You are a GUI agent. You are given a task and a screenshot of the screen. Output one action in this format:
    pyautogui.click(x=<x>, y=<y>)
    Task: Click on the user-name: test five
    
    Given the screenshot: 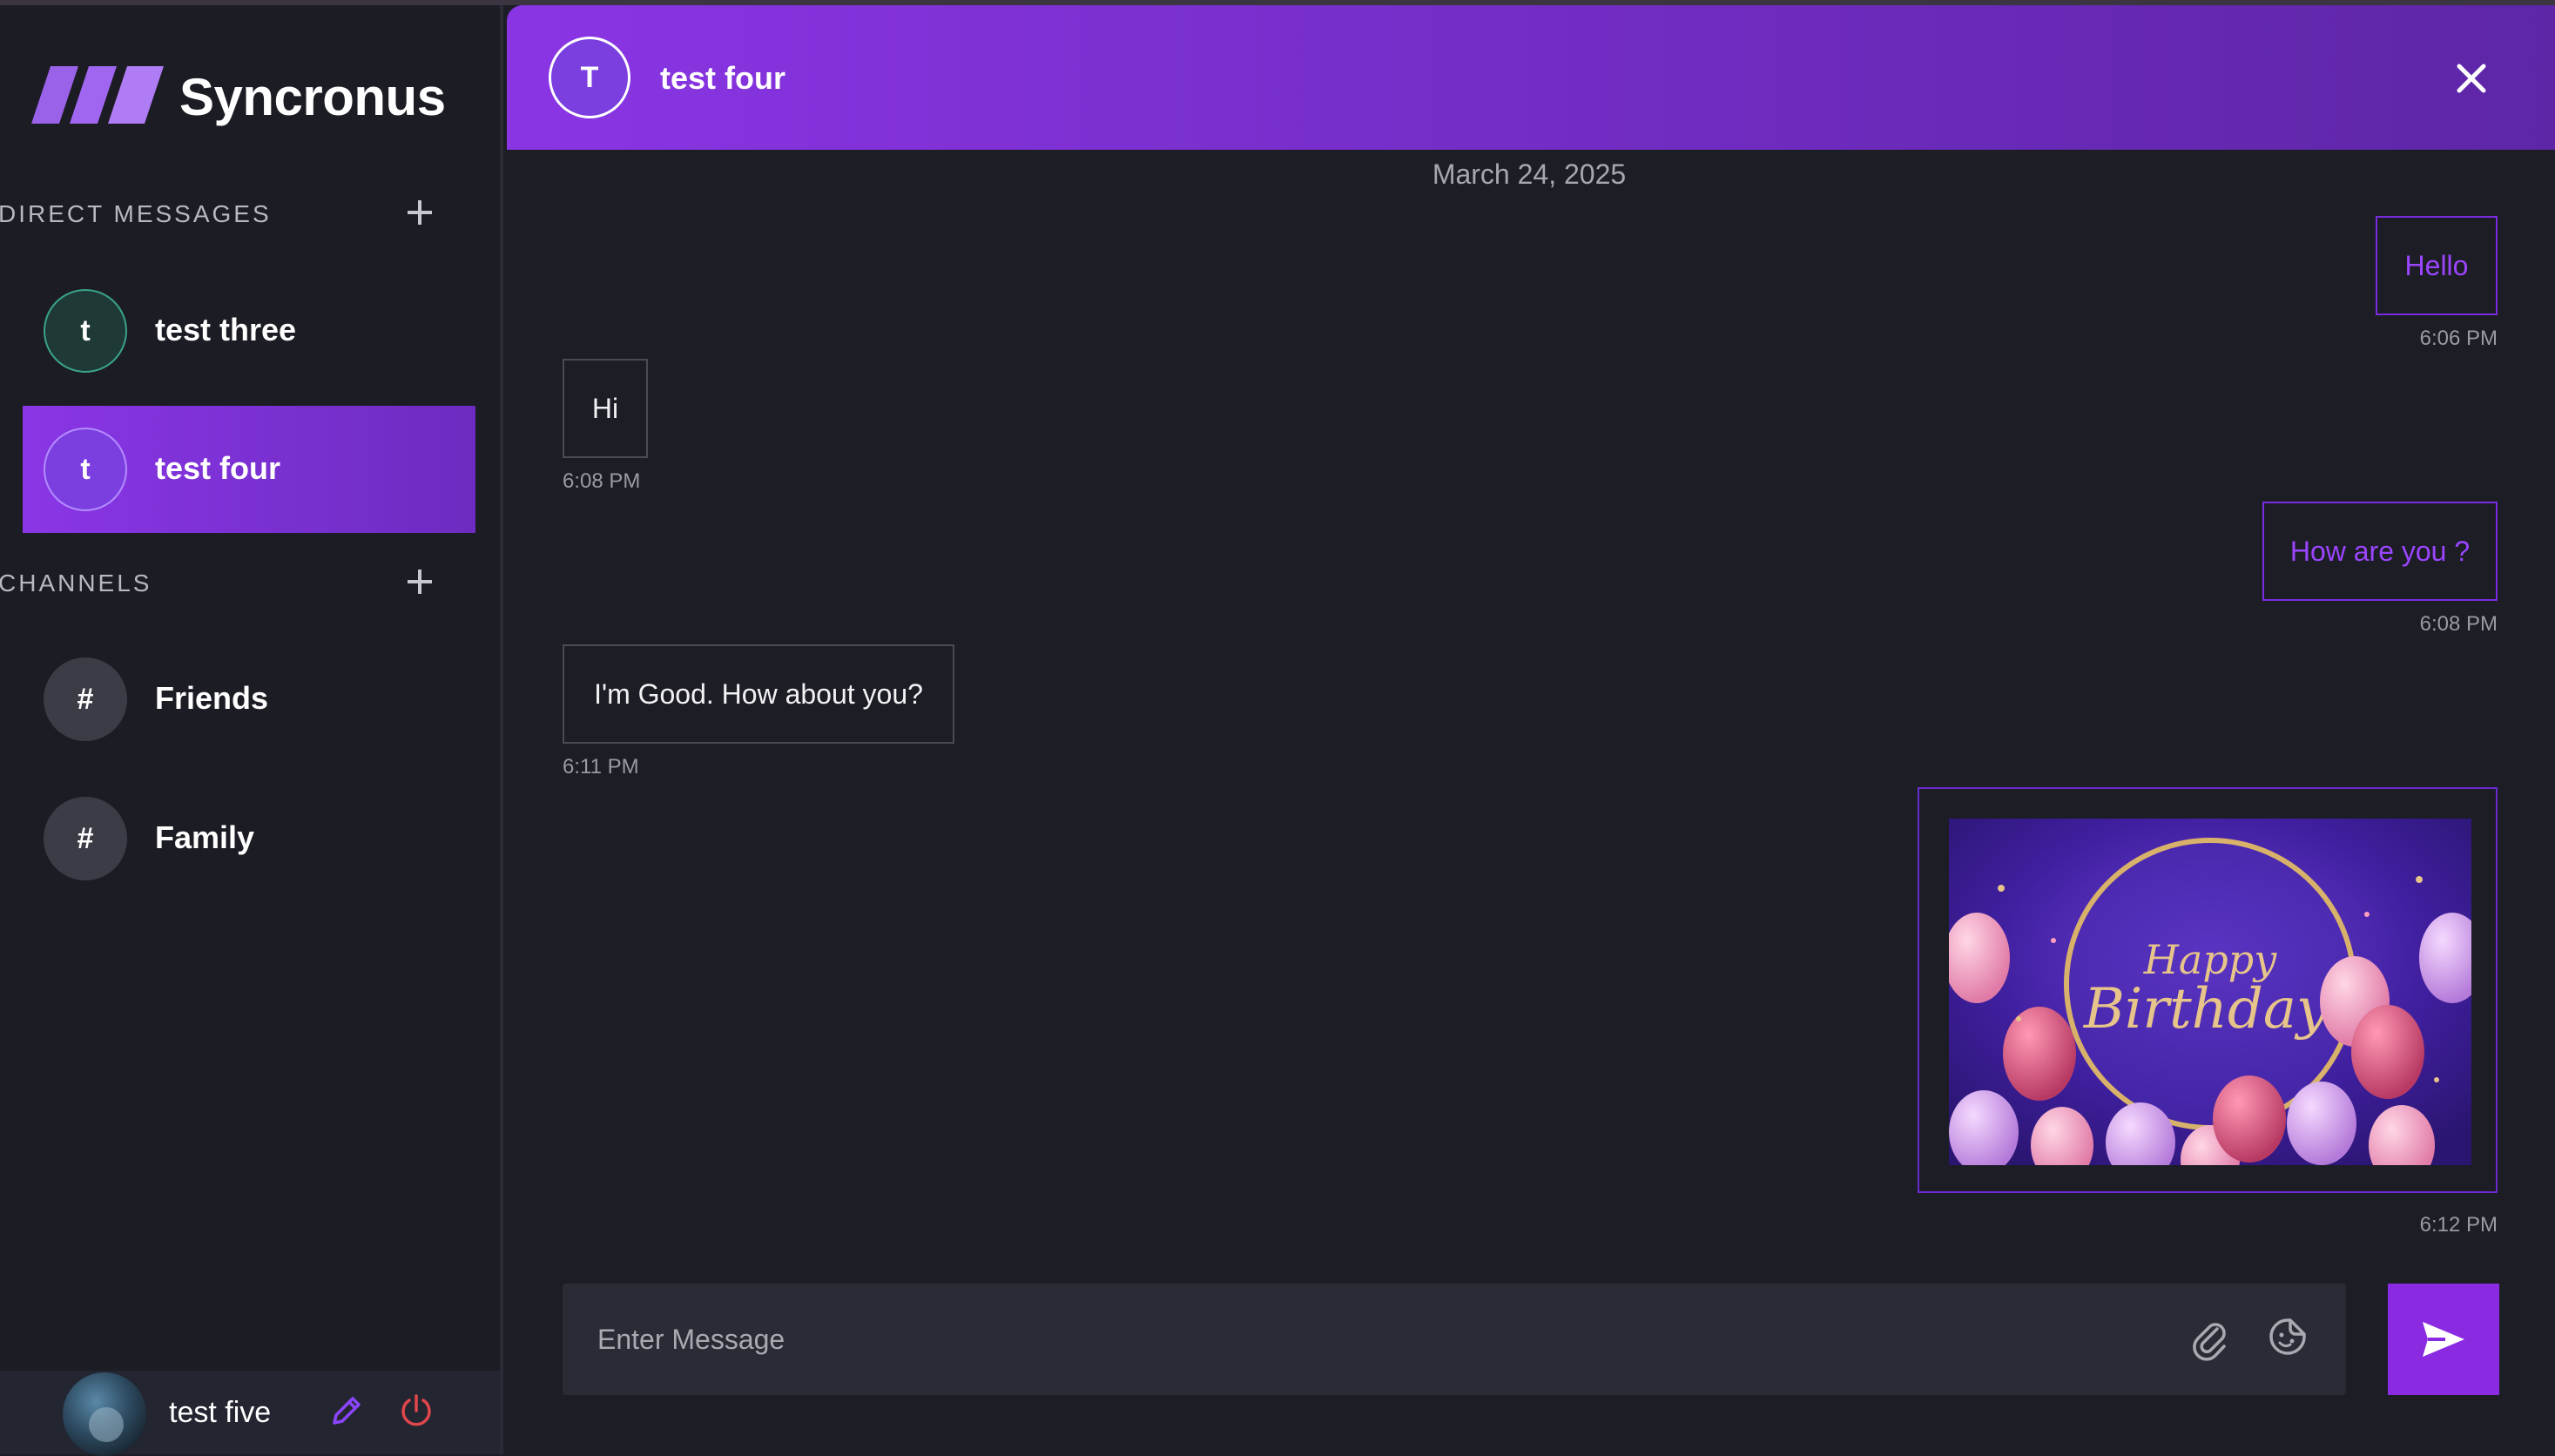 What is the action you would take?
    pyautogui.click(x=220, y=1412)
    